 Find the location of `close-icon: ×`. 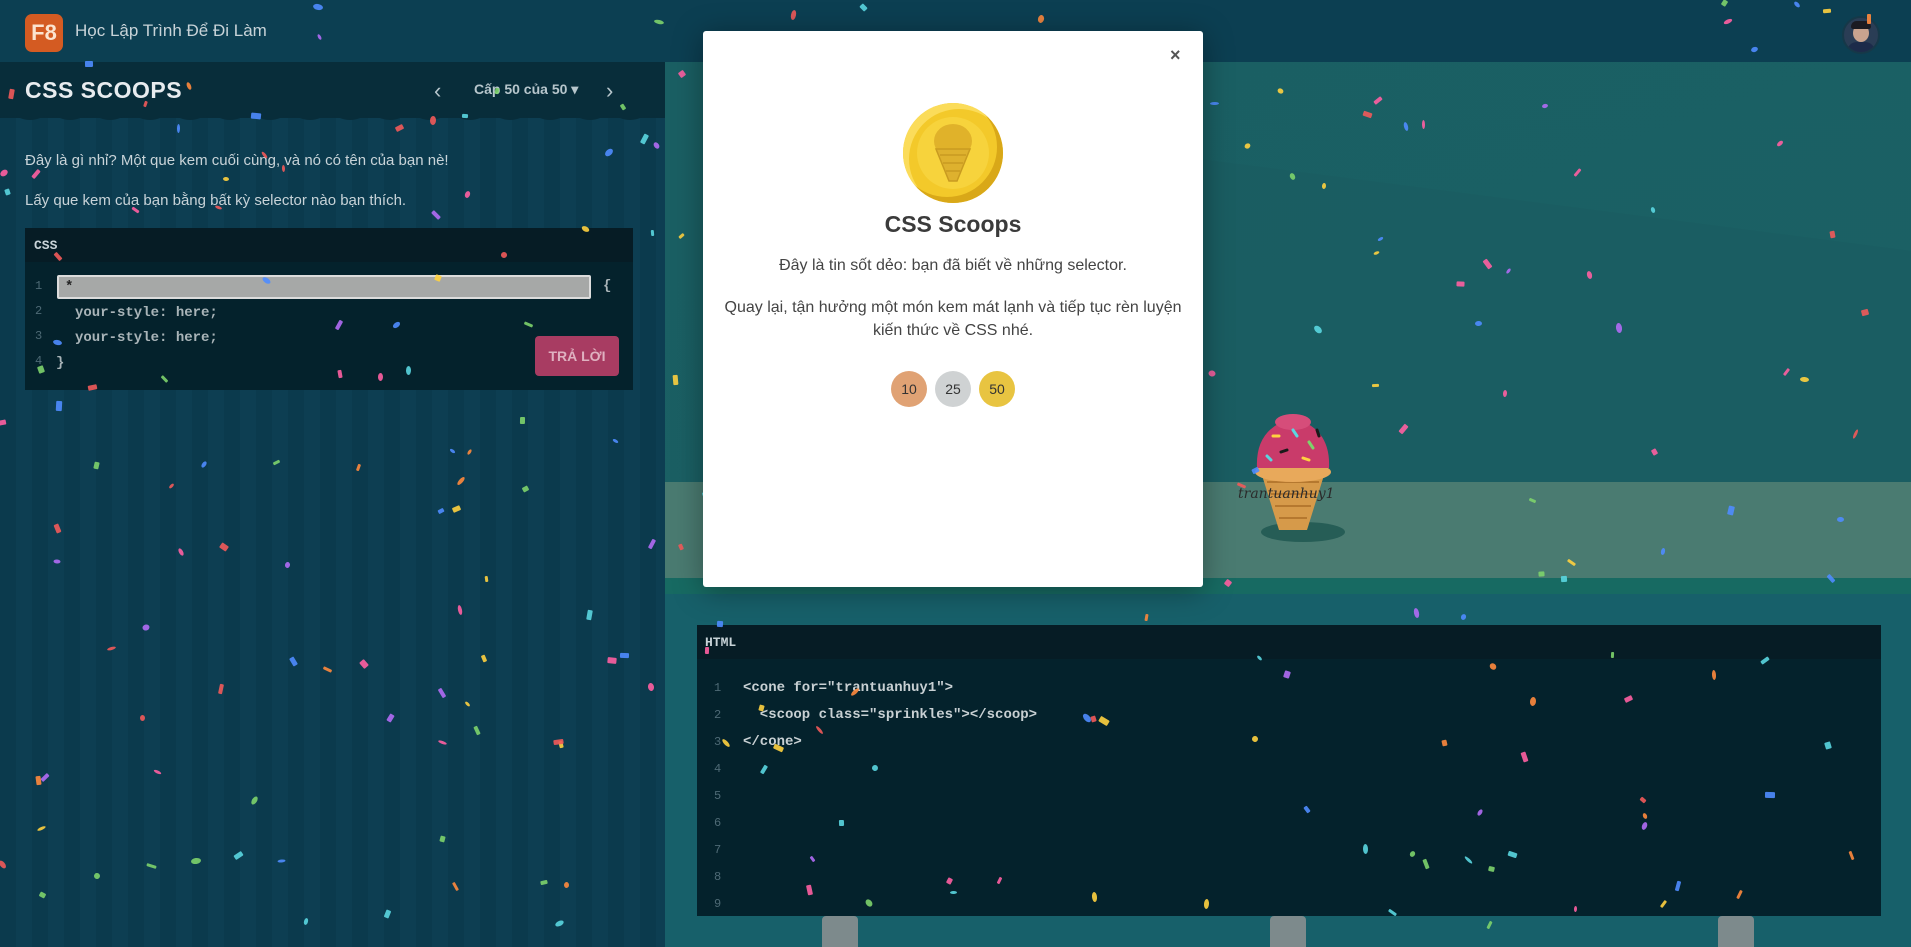

close-icon: × is located at coordinates (1175, 55).